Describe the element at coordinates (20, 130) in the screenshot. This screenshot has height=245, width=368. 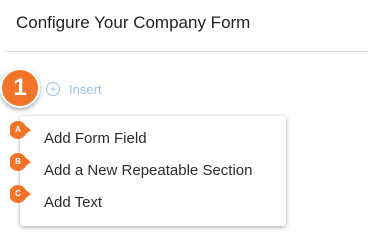
I see `callout-badge-a: A` at that location.